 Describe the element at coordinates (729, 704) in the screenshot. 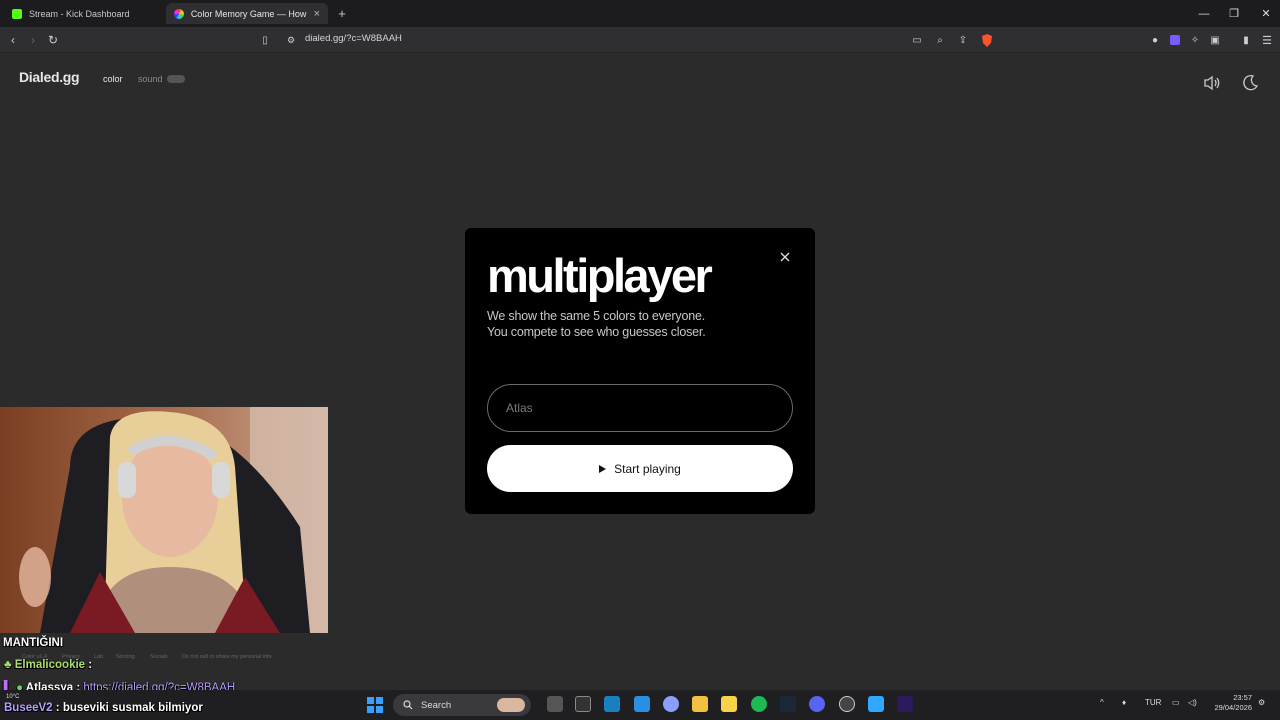

I see `star-app-icon` at that location.